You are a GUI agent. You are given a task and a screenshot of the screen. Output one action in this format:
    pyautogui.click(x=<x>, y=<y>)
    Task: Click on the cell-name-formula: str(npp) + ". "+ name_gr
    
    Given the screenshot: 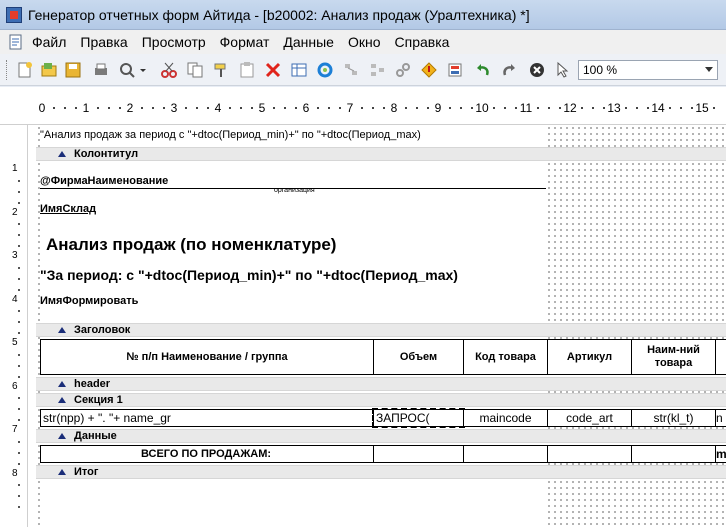 What is the action you would take?
    pyautogui.click(x=207, y=418)
    